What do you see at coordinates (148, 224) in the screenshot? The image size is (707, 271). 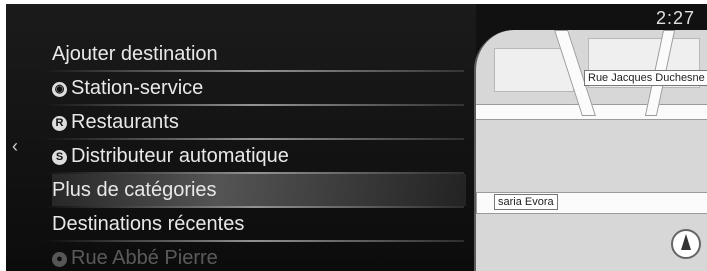 I see `menu-item-label: Destinations récentes` at bounding box center [148, 224].